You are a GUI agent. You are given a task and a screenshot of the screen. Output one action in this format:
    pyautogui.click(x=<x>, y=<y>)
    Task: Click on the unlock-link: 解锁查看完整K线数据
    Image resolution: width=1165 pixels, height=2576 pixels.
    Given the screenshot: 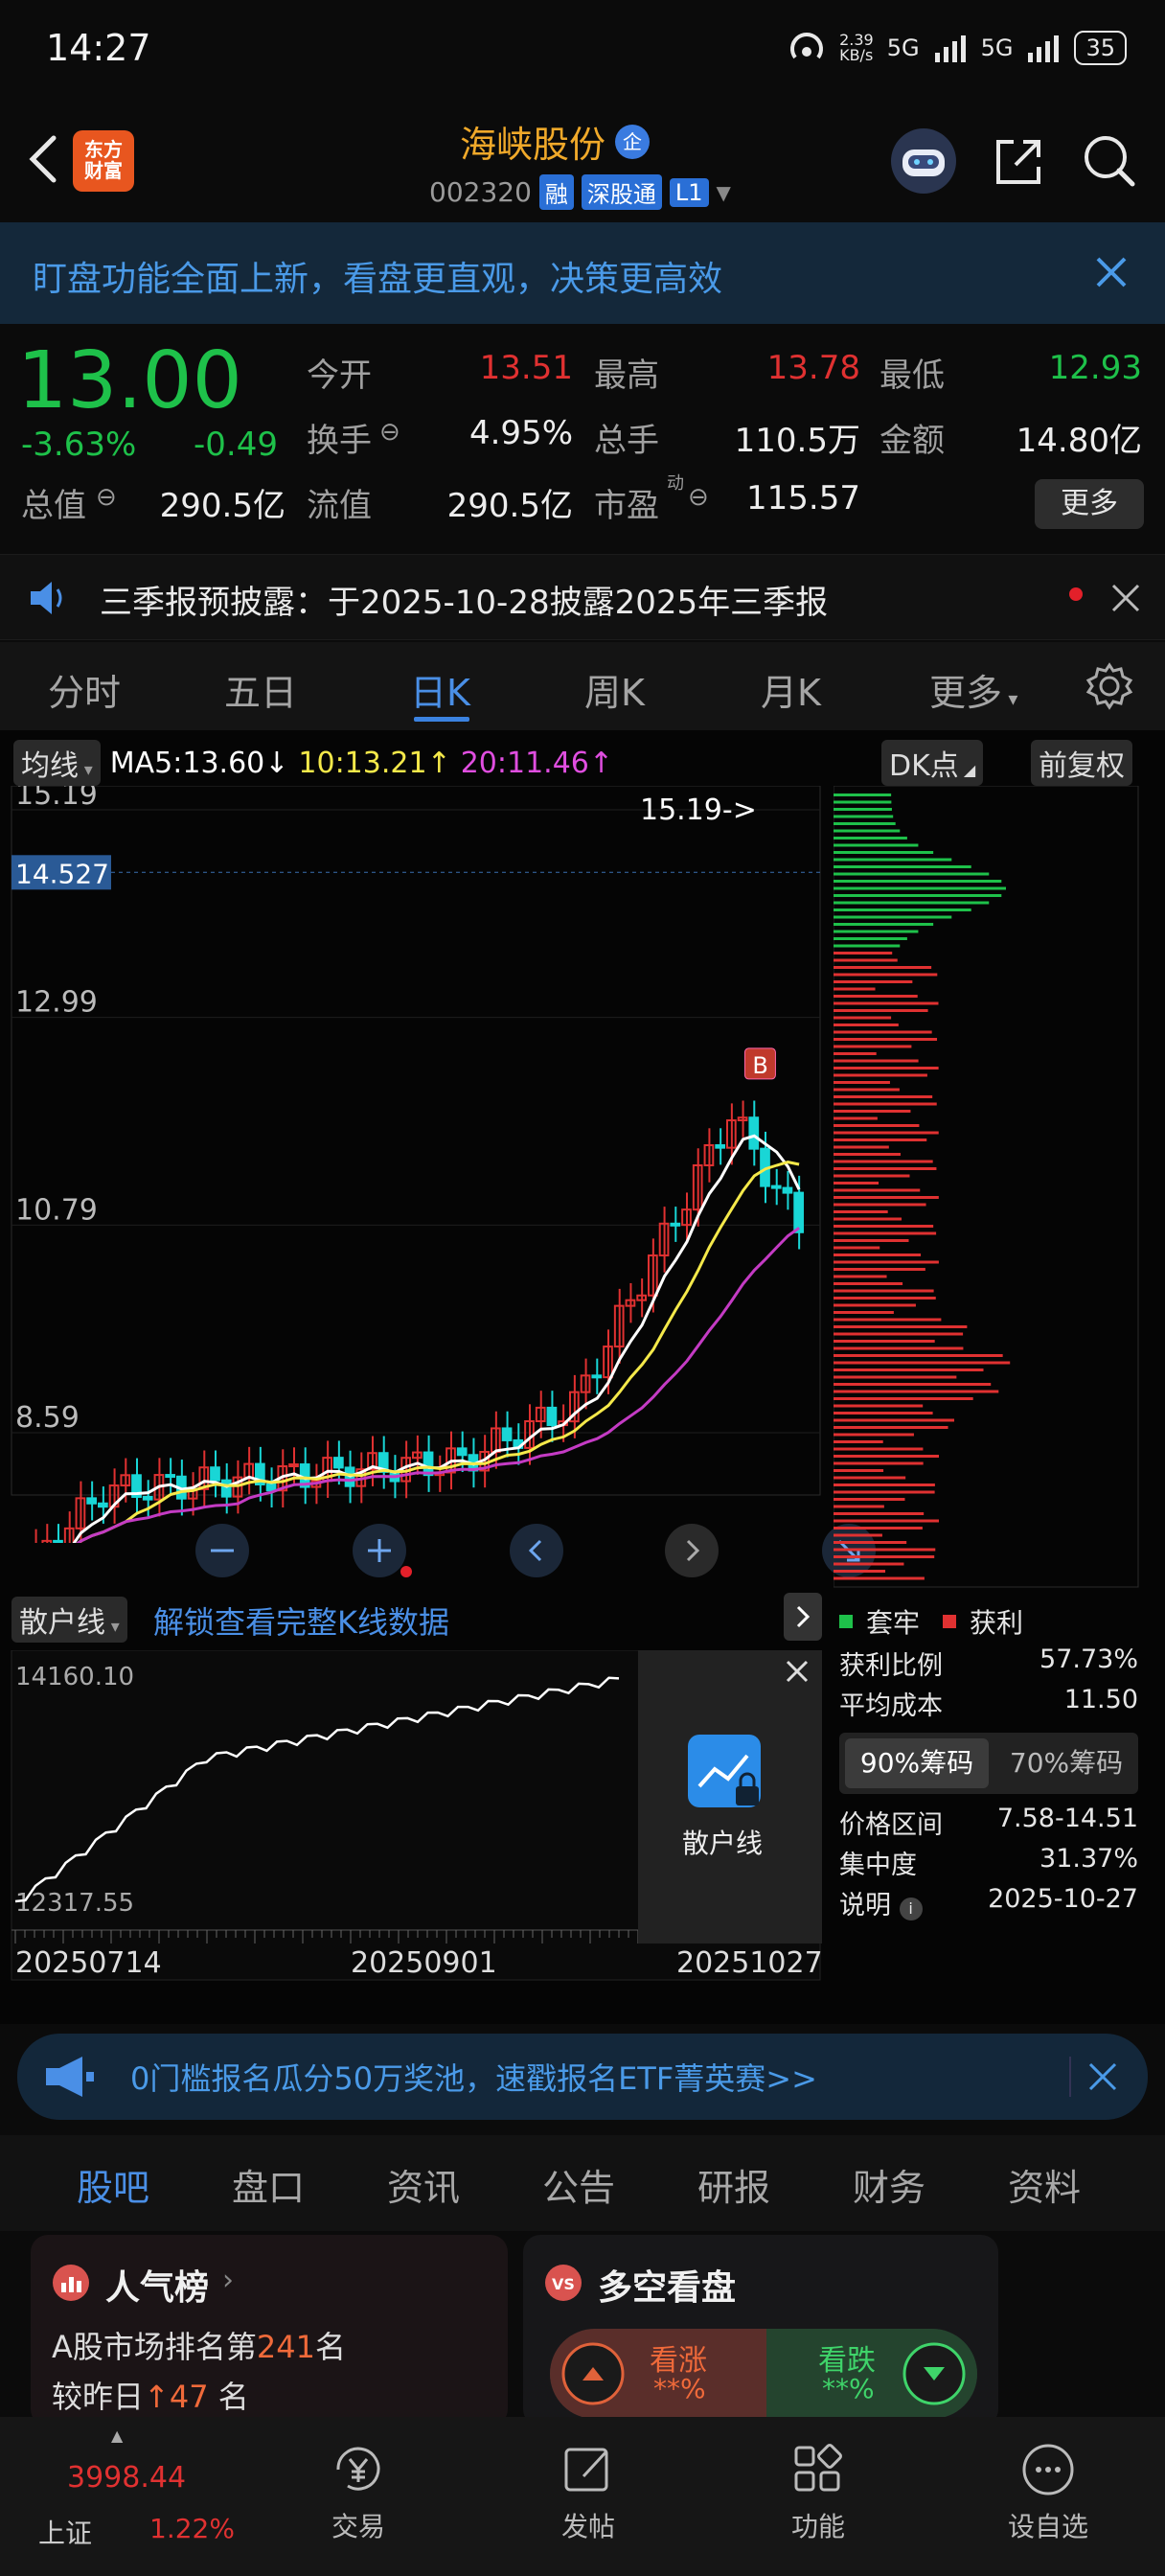 What is the action you would take?
    pyautogui.click(x=301, y=1621)
    